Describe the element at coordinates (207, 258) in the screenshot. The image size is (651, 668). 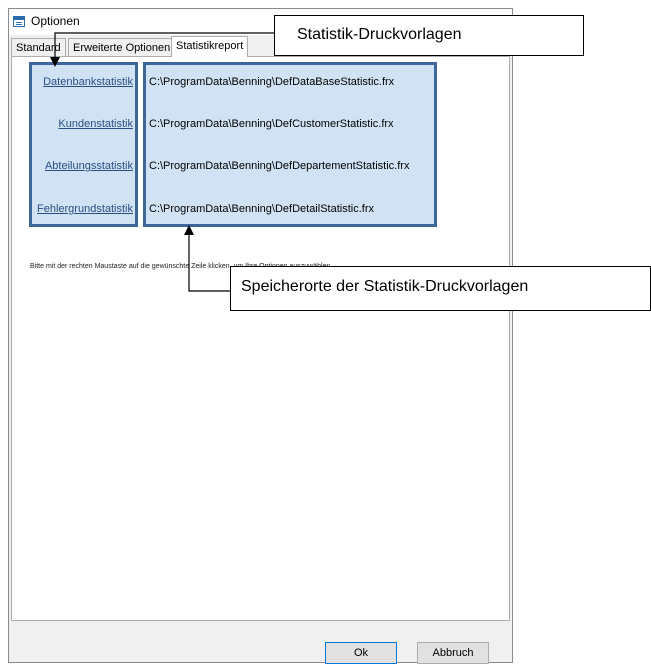
I see `arrow-to-paths` at that location.